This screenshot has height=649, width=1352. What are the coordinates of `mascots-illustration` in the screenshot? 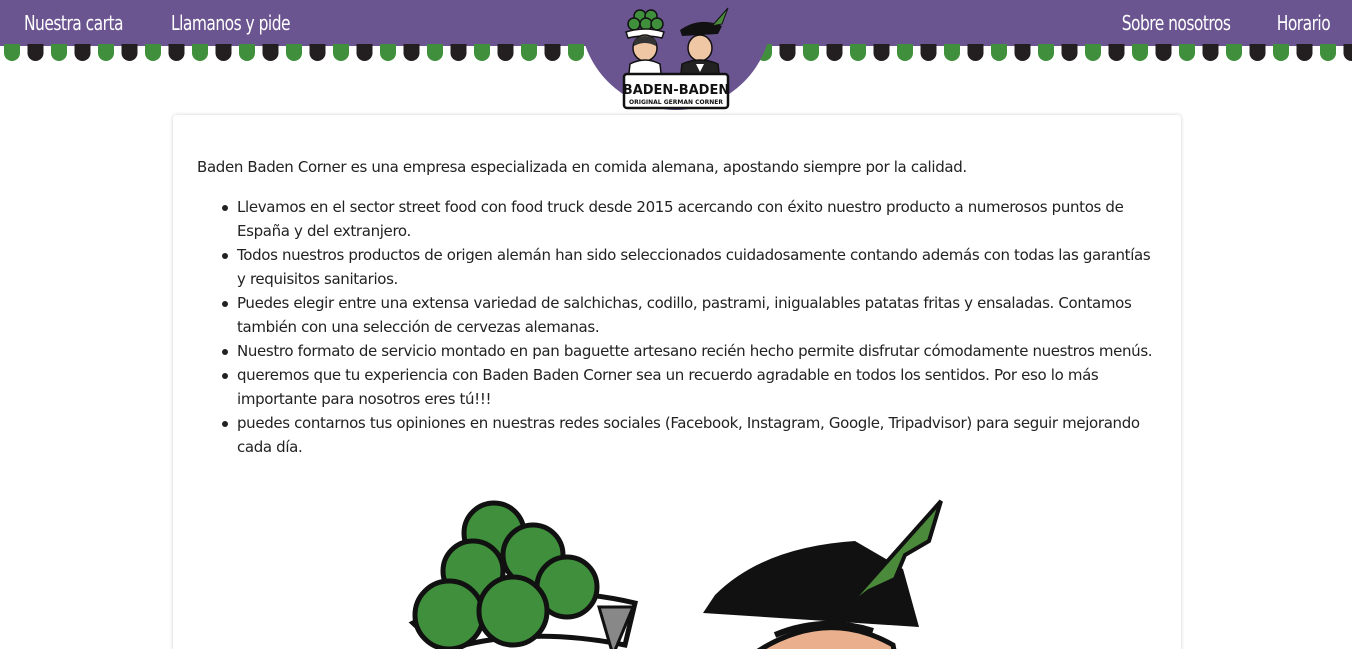 It's located at (675, 574).